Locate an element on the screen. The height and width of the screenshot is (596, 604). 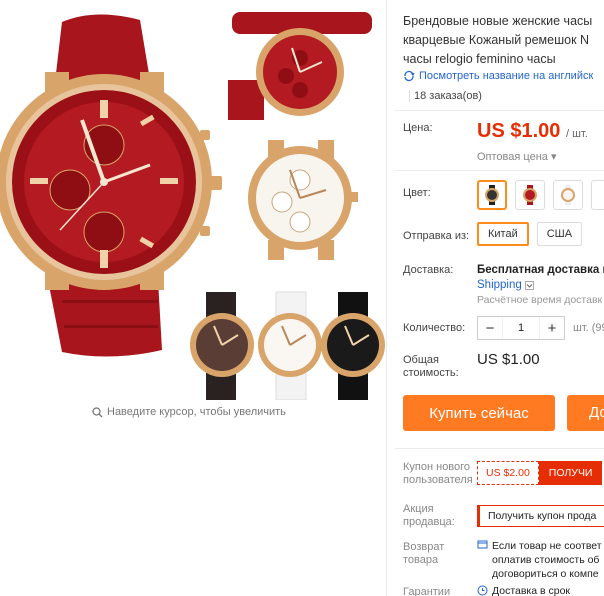
zoom-hint-text: Наведите курсор, чтобы увеличить is located at coordinates (196, 412).